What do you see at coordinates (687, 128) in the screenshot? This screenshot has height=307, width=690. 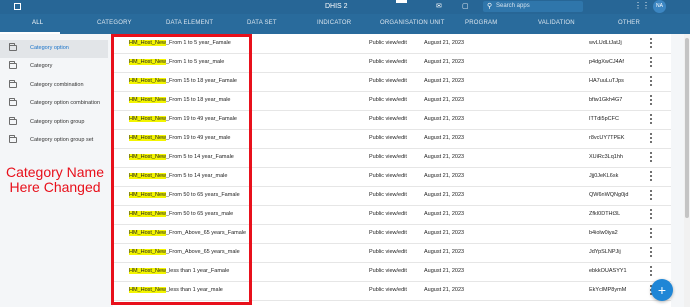 I see `scrollbar-thumb` at bounding box center [687, 128].